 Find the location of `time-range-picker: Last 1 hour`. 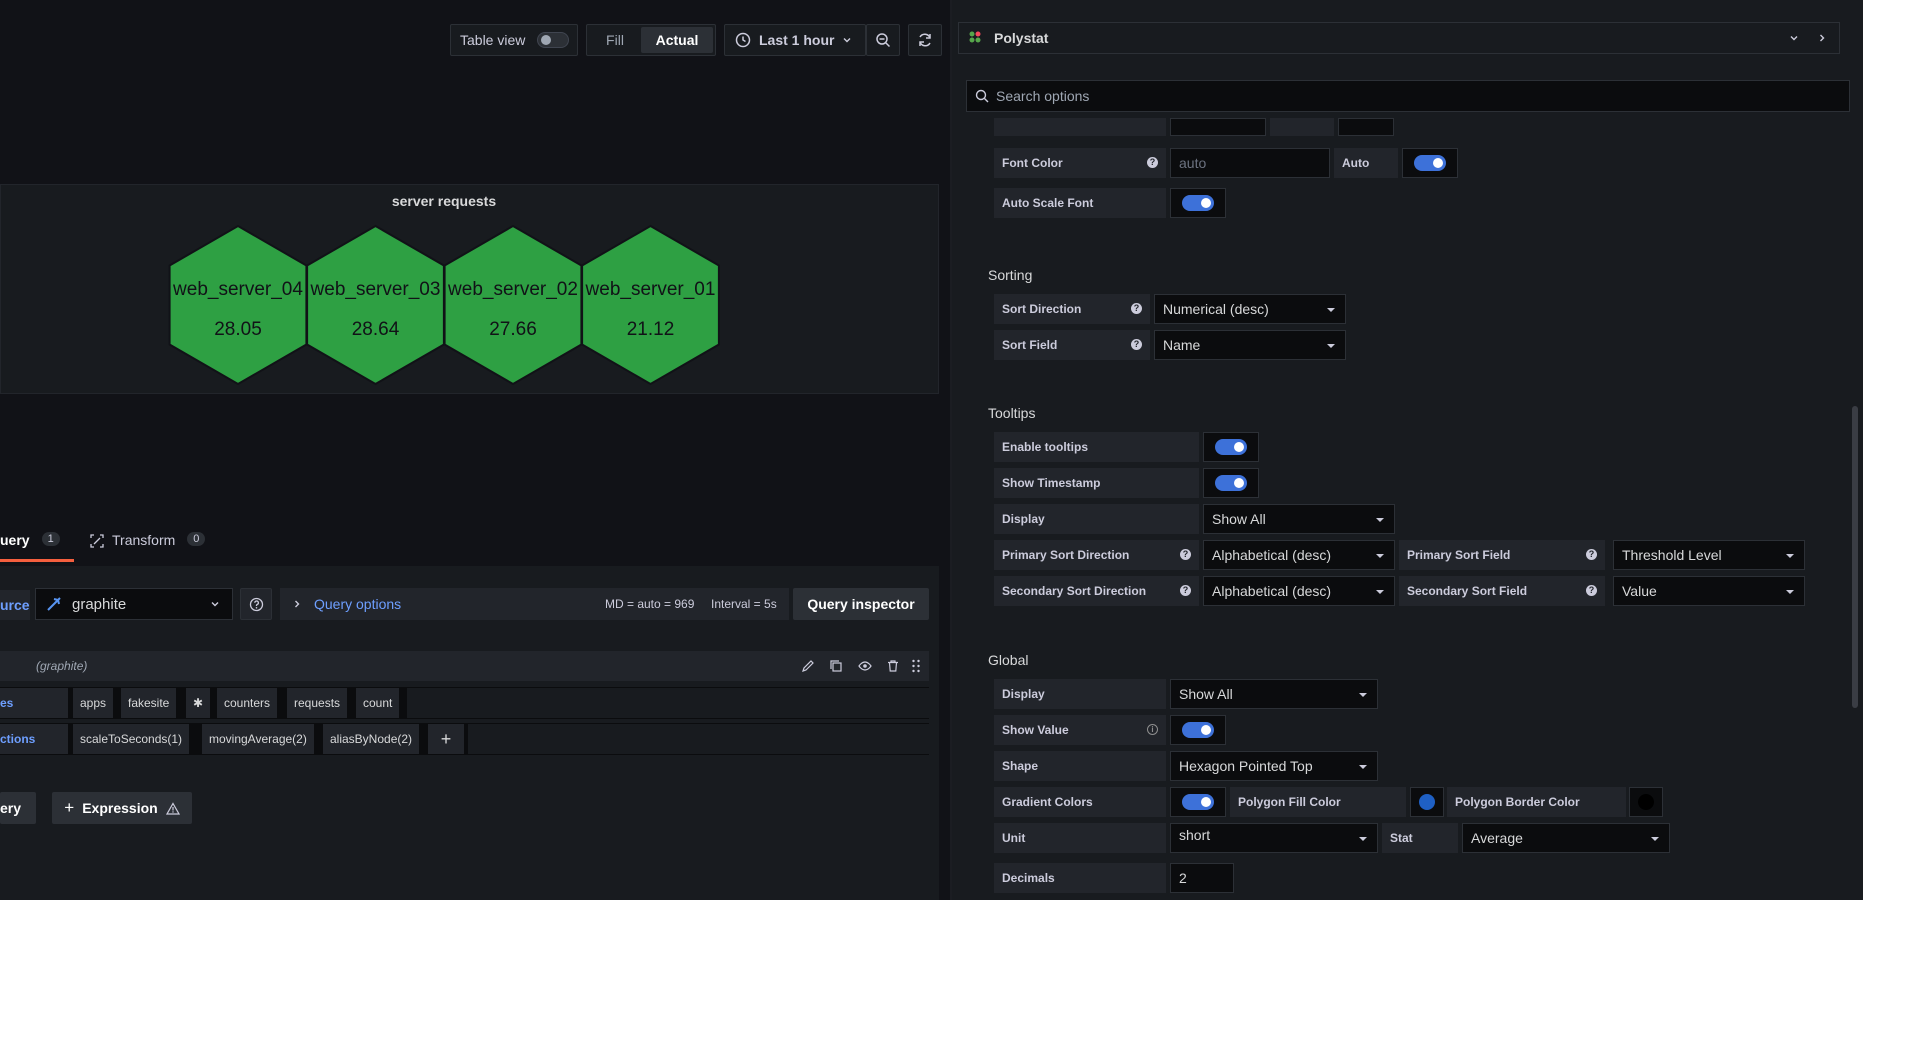

time-range-picker: Last 1 hour is located at coordinates (795, 40).